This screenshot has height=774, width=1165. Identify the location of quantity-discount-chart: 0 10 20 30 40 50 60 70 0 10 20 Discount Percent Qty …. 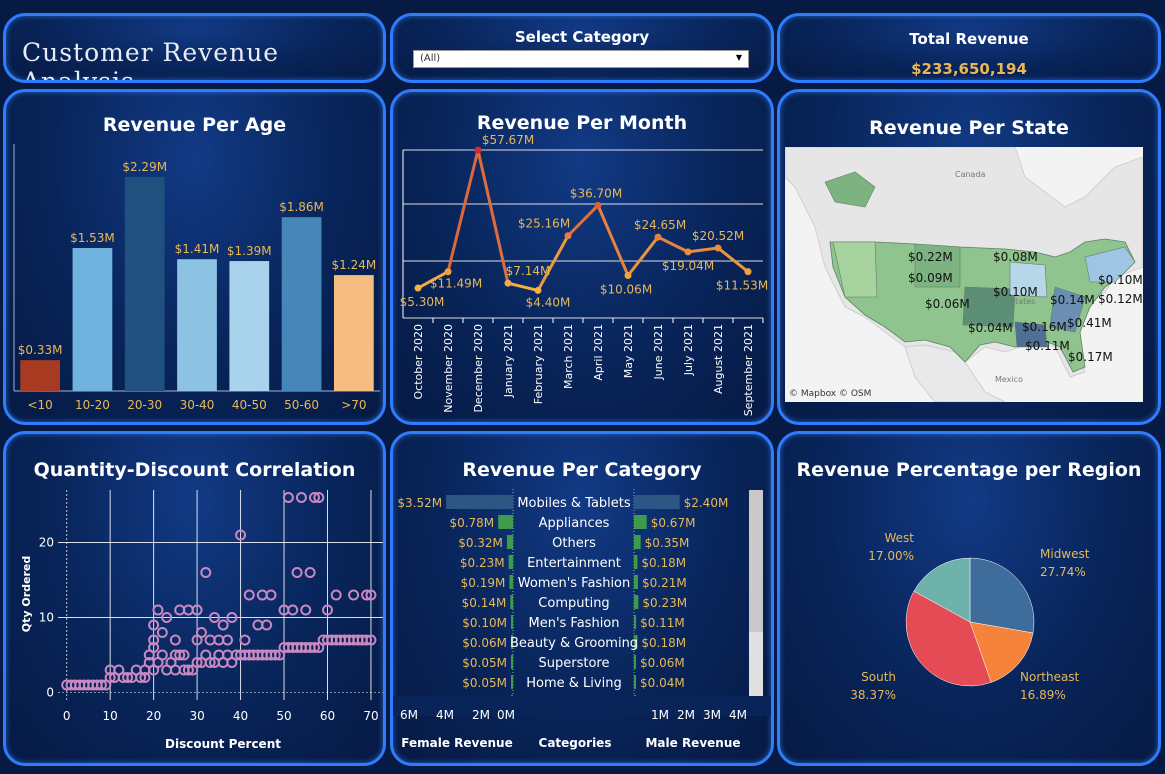
(201, 620).